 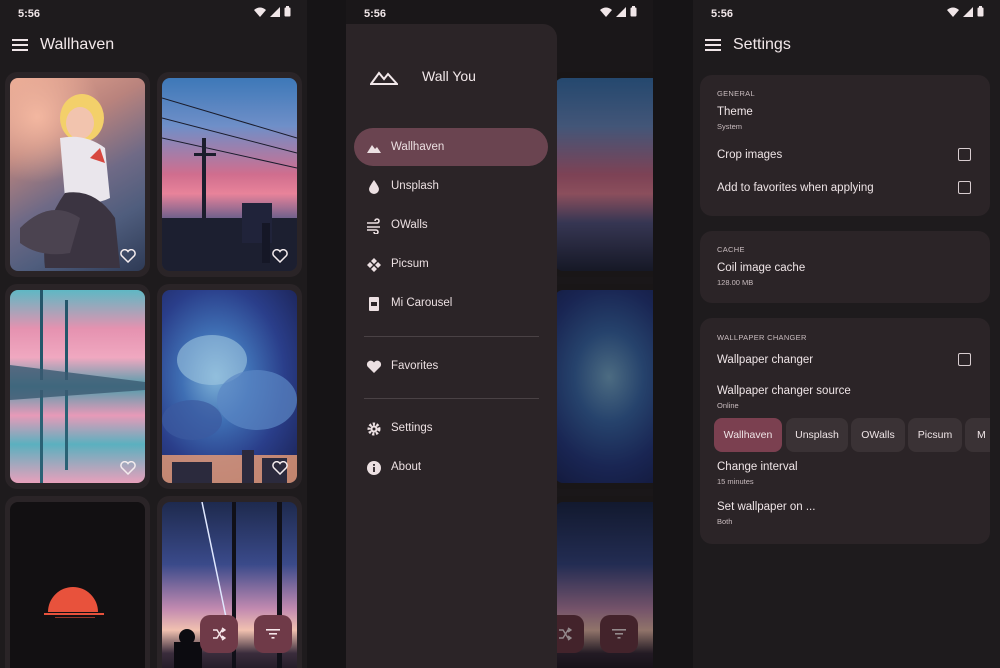 I want to click on screen-gap, so click(x=326, y=334).